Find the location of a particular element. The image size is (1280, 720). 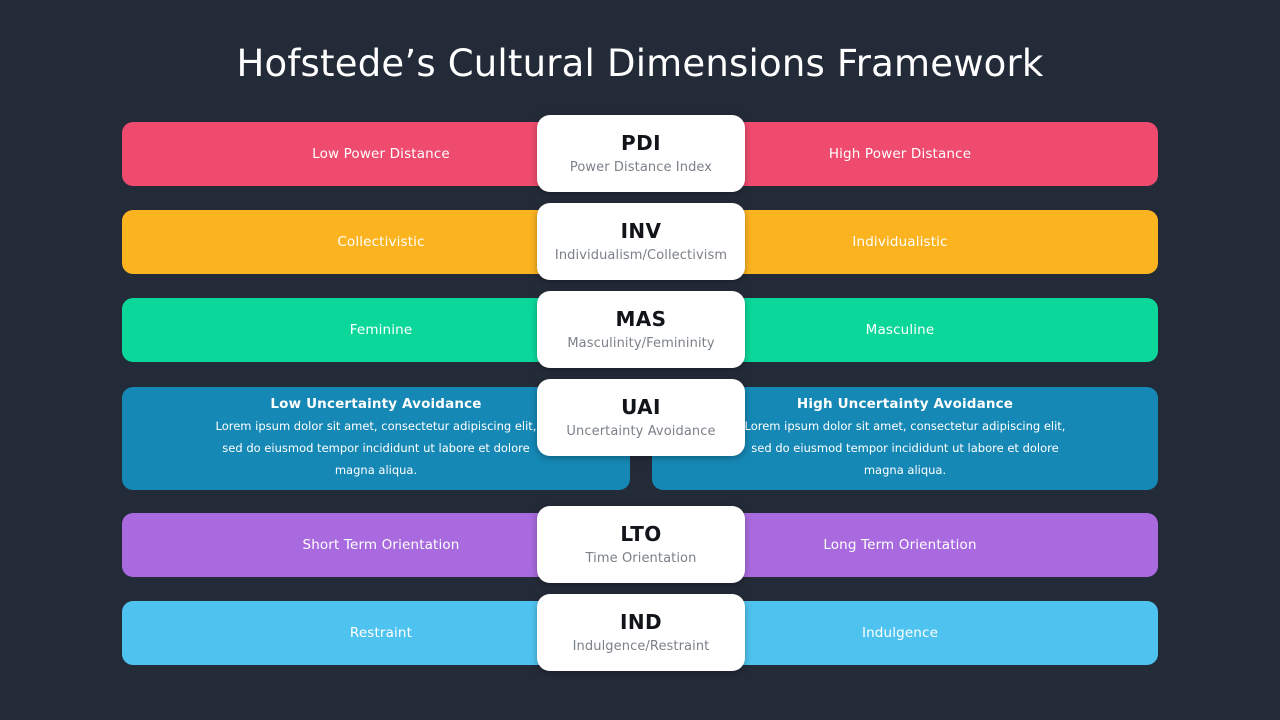

dimension-code: INV is located at coordinates (641, 230).